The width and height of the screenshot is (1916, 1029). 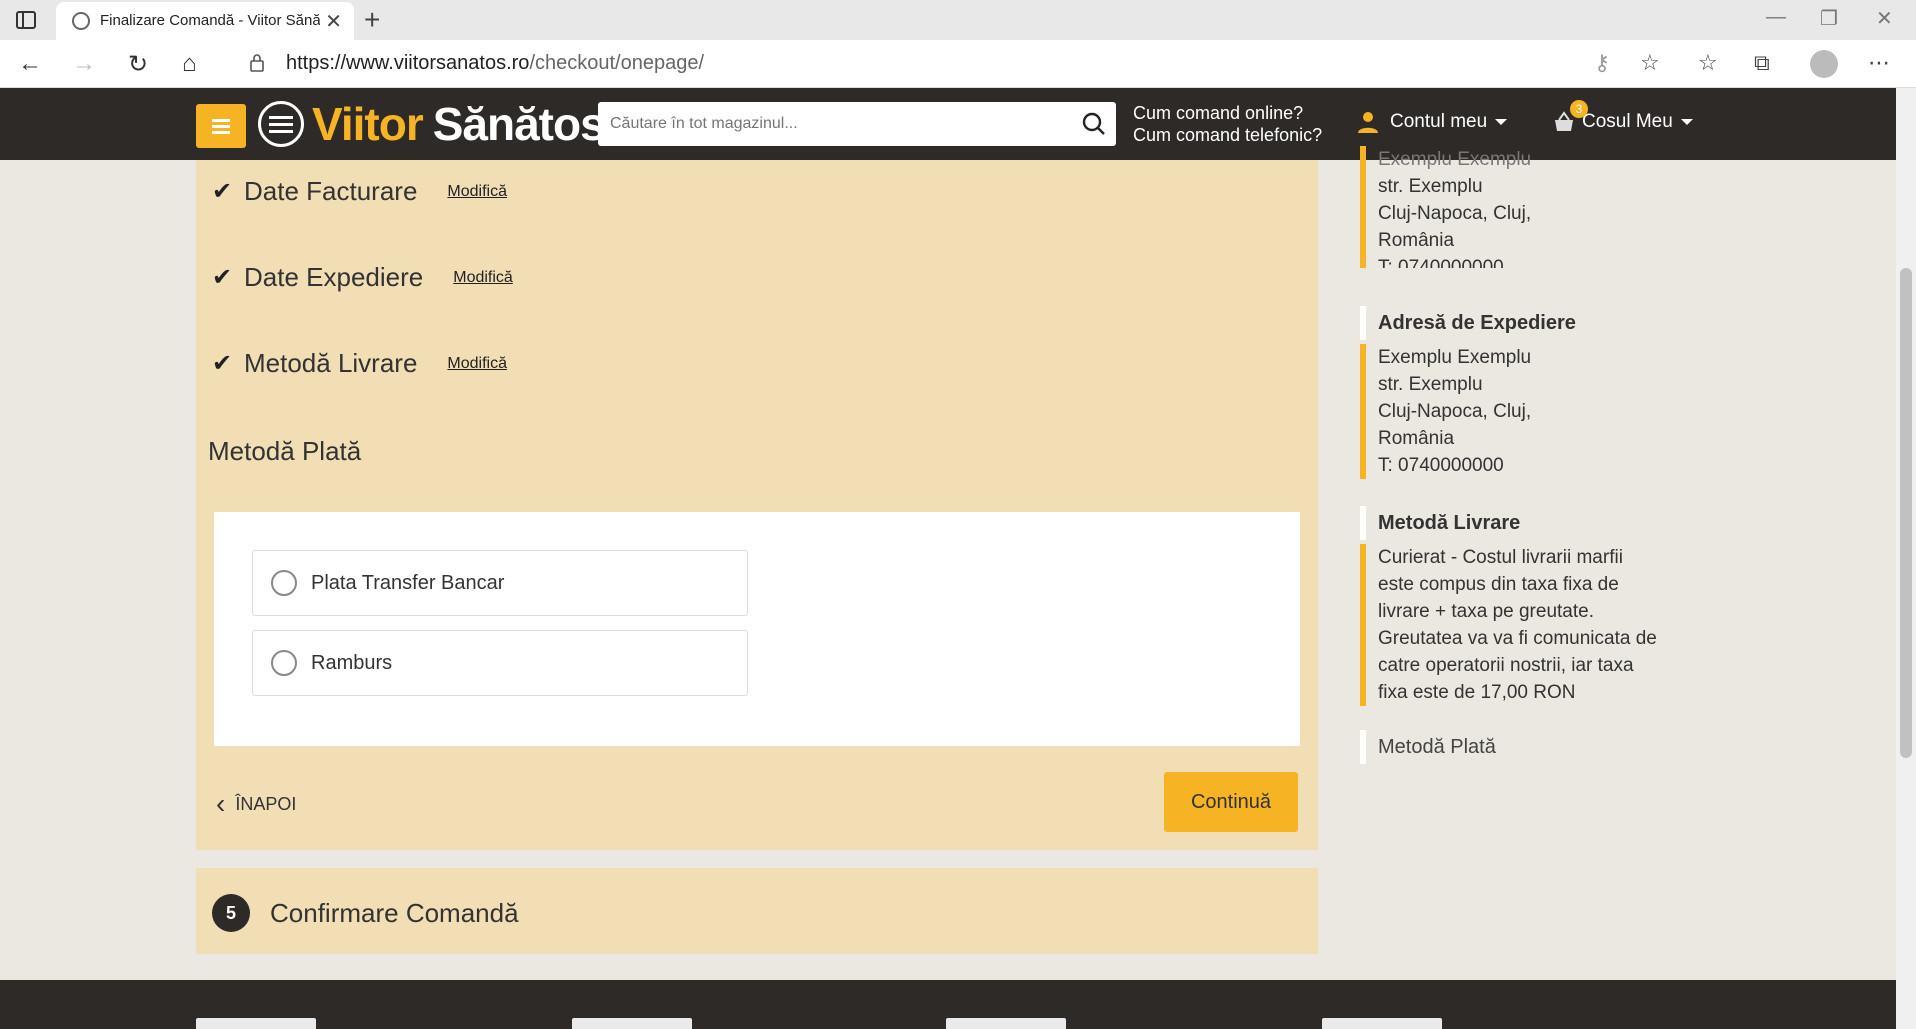 What do you see at coordinates (477, 192) in the screenshot?
I see `modify-billing-link: Modifică` at bounding box center [477, 192].